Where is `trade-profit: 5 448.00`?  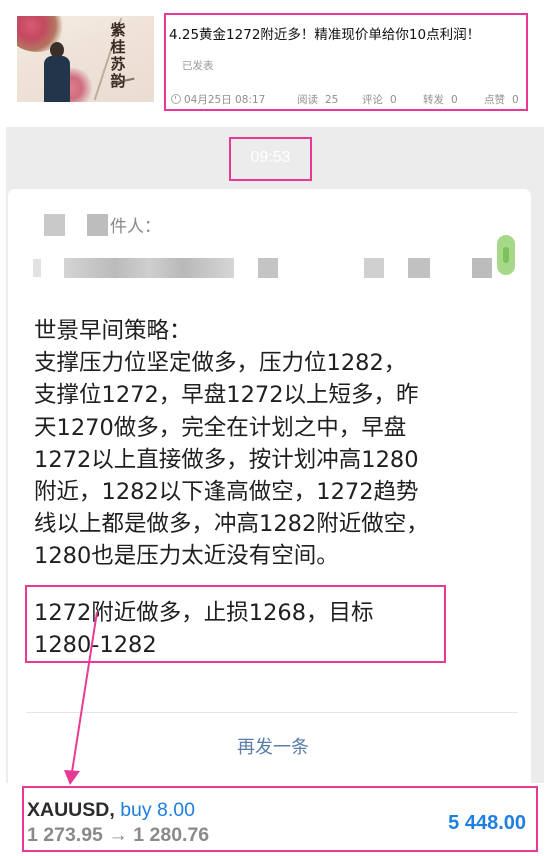
trade-profit: 5 448.00 is located at coordinates (487, 823).